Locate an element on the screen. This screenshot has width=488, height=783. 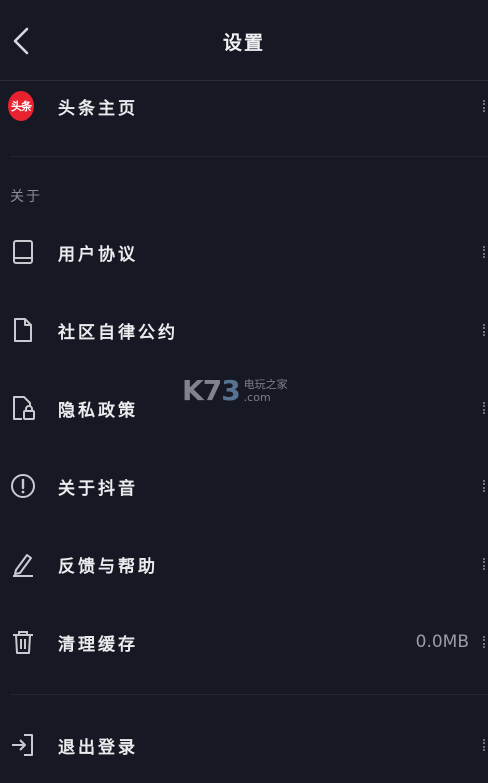
privacy-lock-icon is located at coordinates (23, 408).